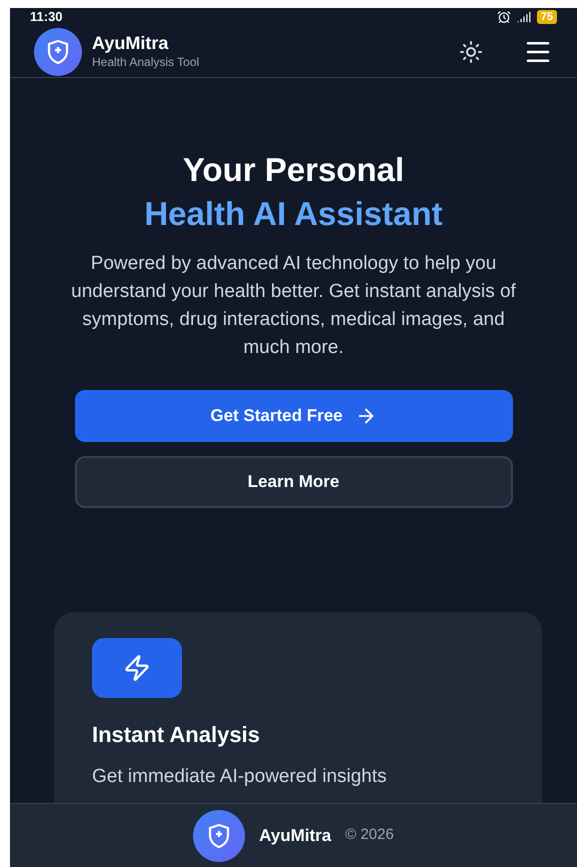  Describe the element at coordinates (58, 52) in the screenshot. I see `logo-icon` at that location.